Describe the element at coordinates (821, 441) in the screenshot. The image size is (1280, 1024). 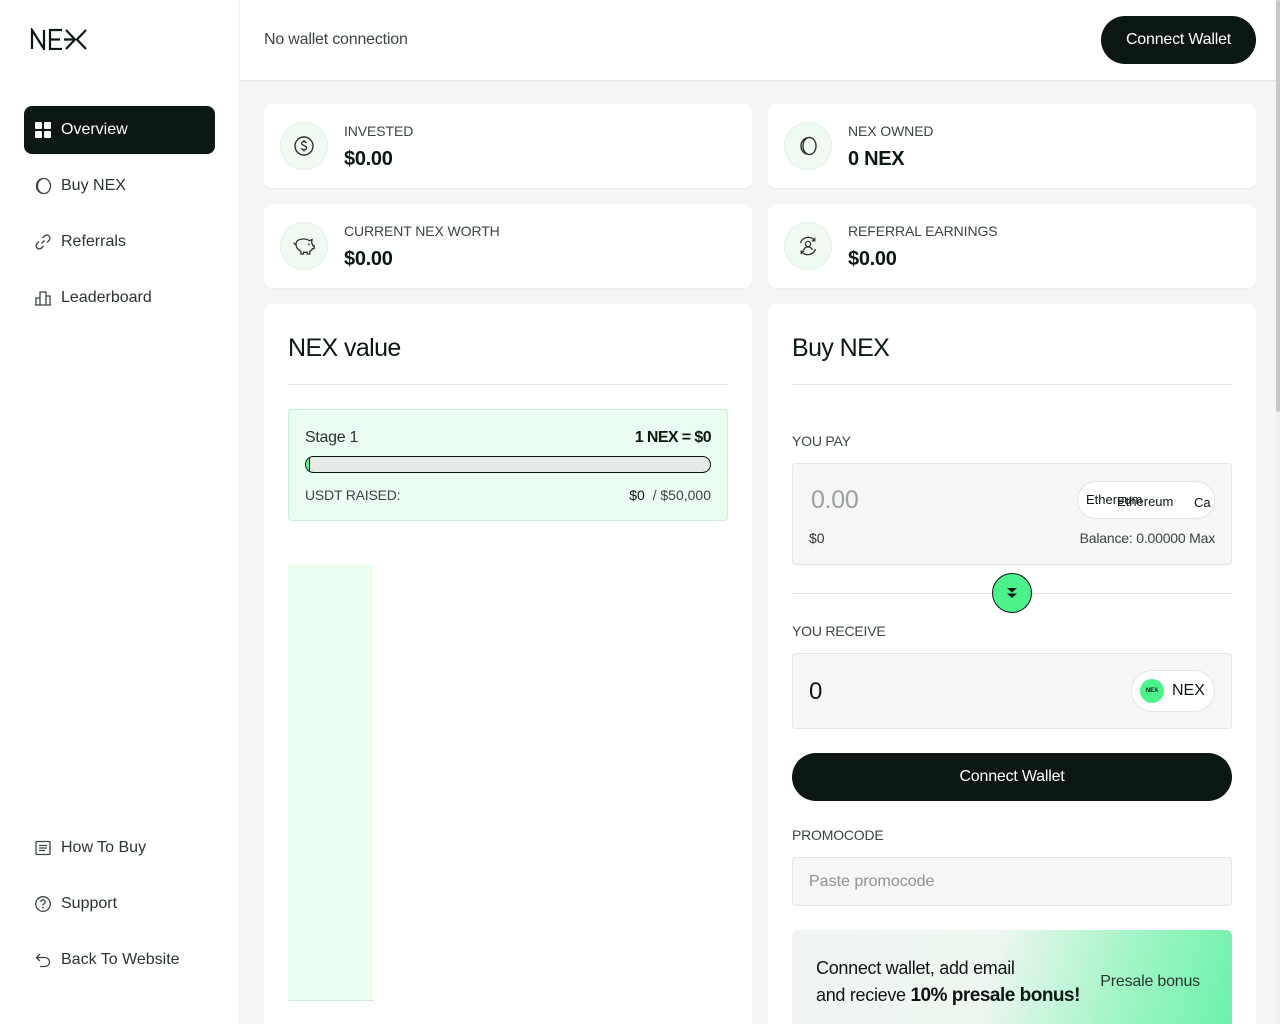
I see `you-pay-label: YOU PAY` at that location.